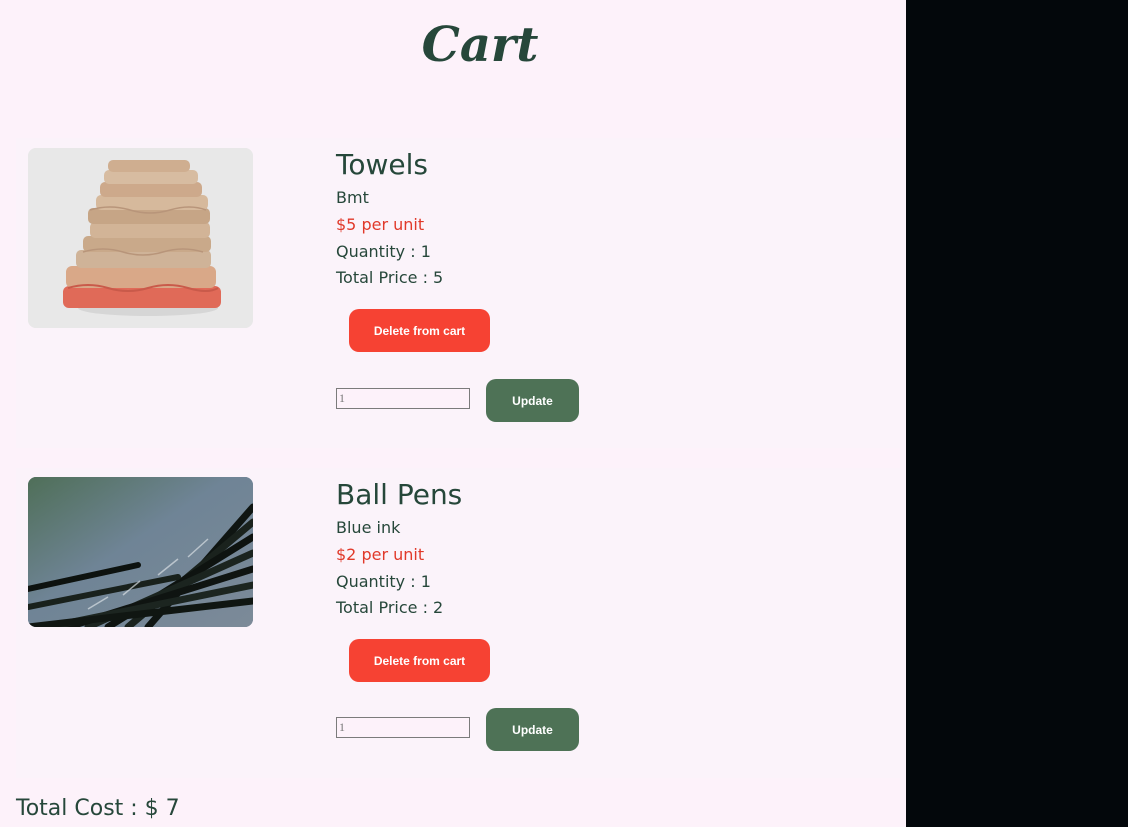  I want to click on item-total-price: Total Price : 2, so click(390, 607).